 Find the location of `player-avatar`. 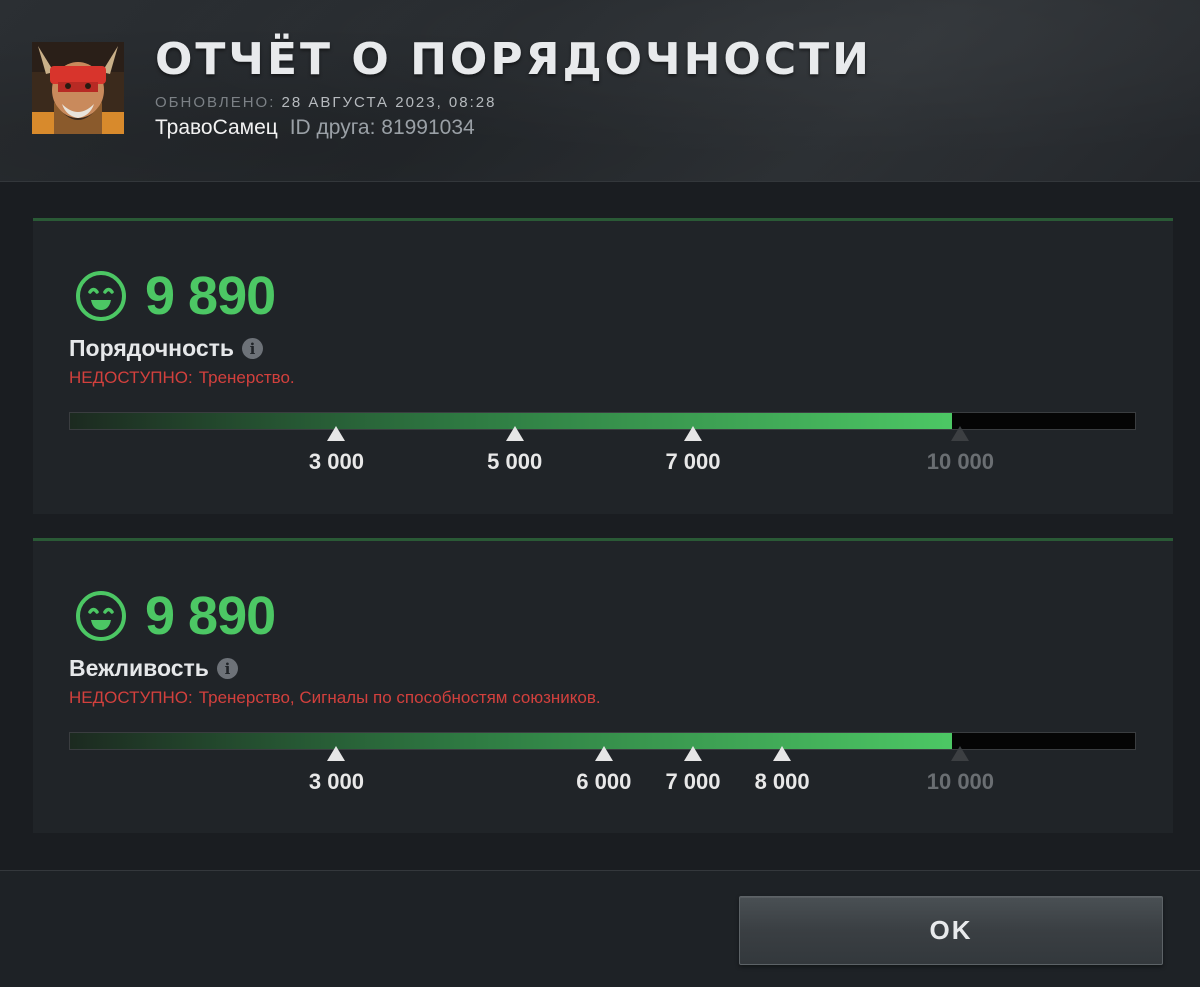

player-avatar is located at coordinates (78, 88).